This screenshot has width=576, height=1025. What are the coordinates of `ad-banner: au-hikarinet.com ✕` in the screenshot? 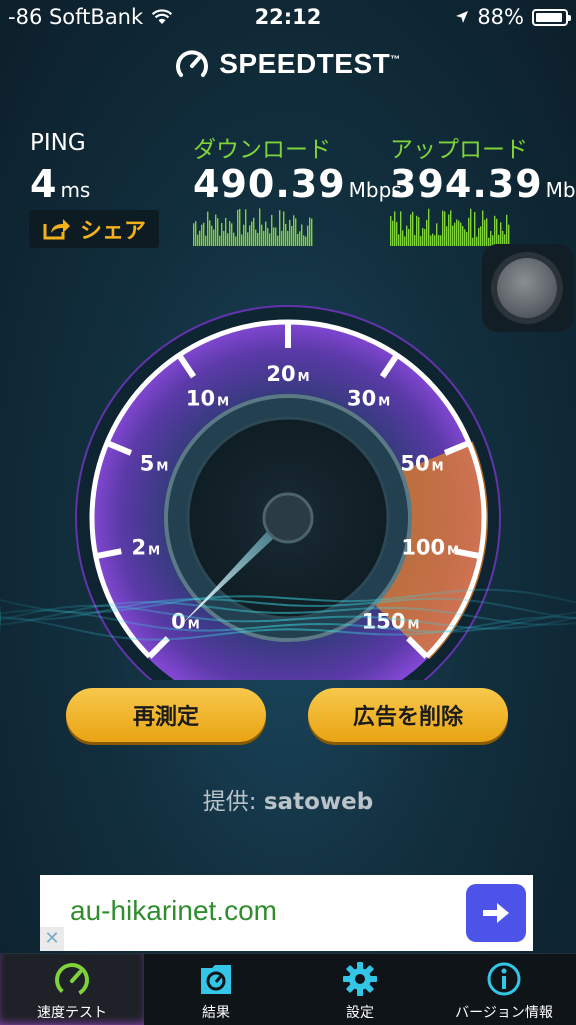 It's located at (286, 913).